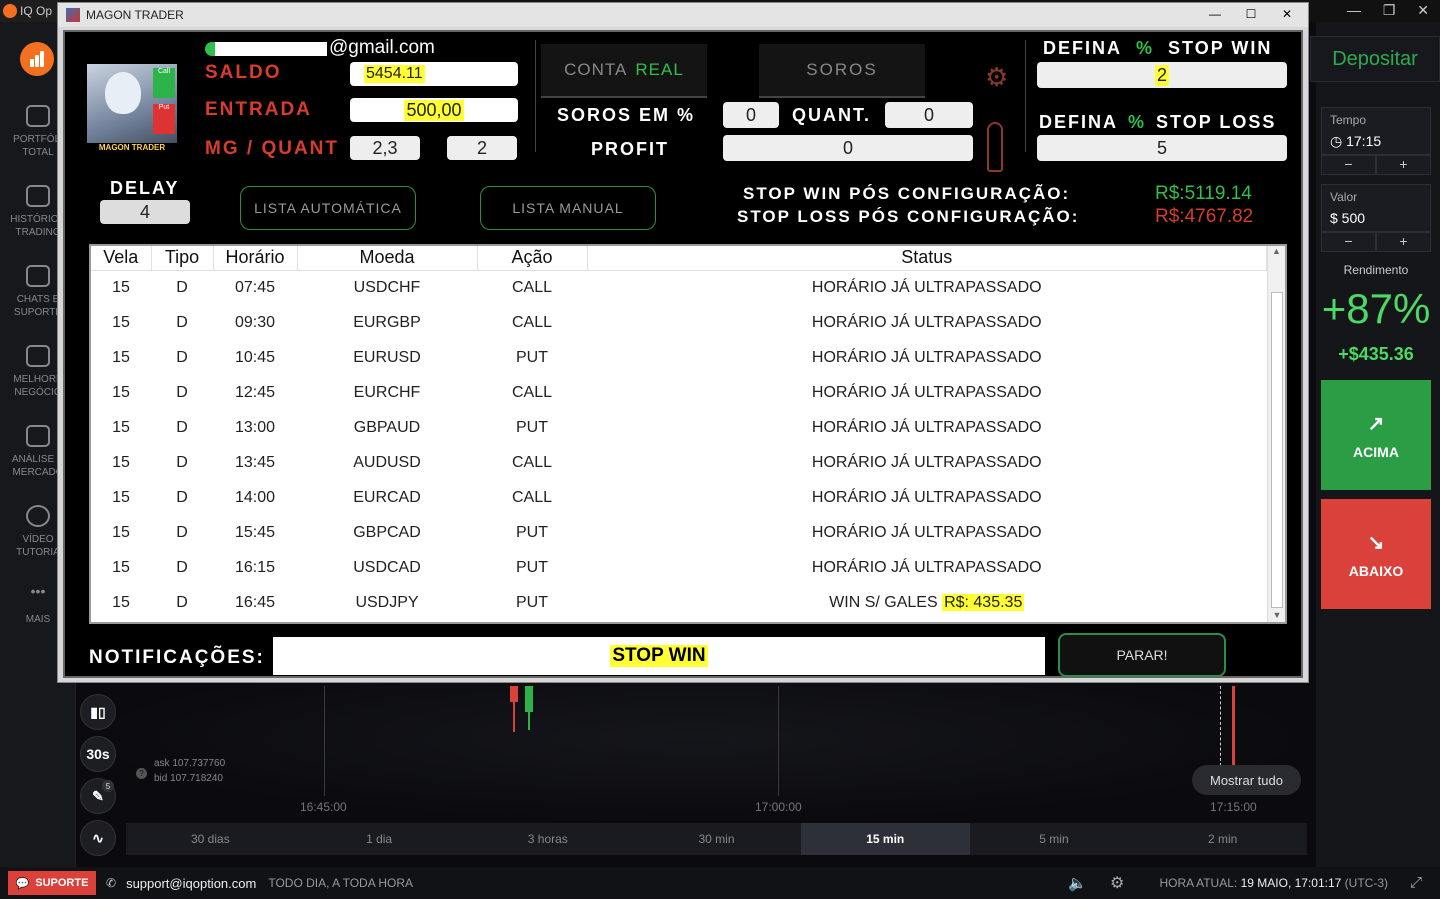 The width and height of the screenshot is (1440, 899). I want to click on tab-soros: SOROS, so click(842, 70).